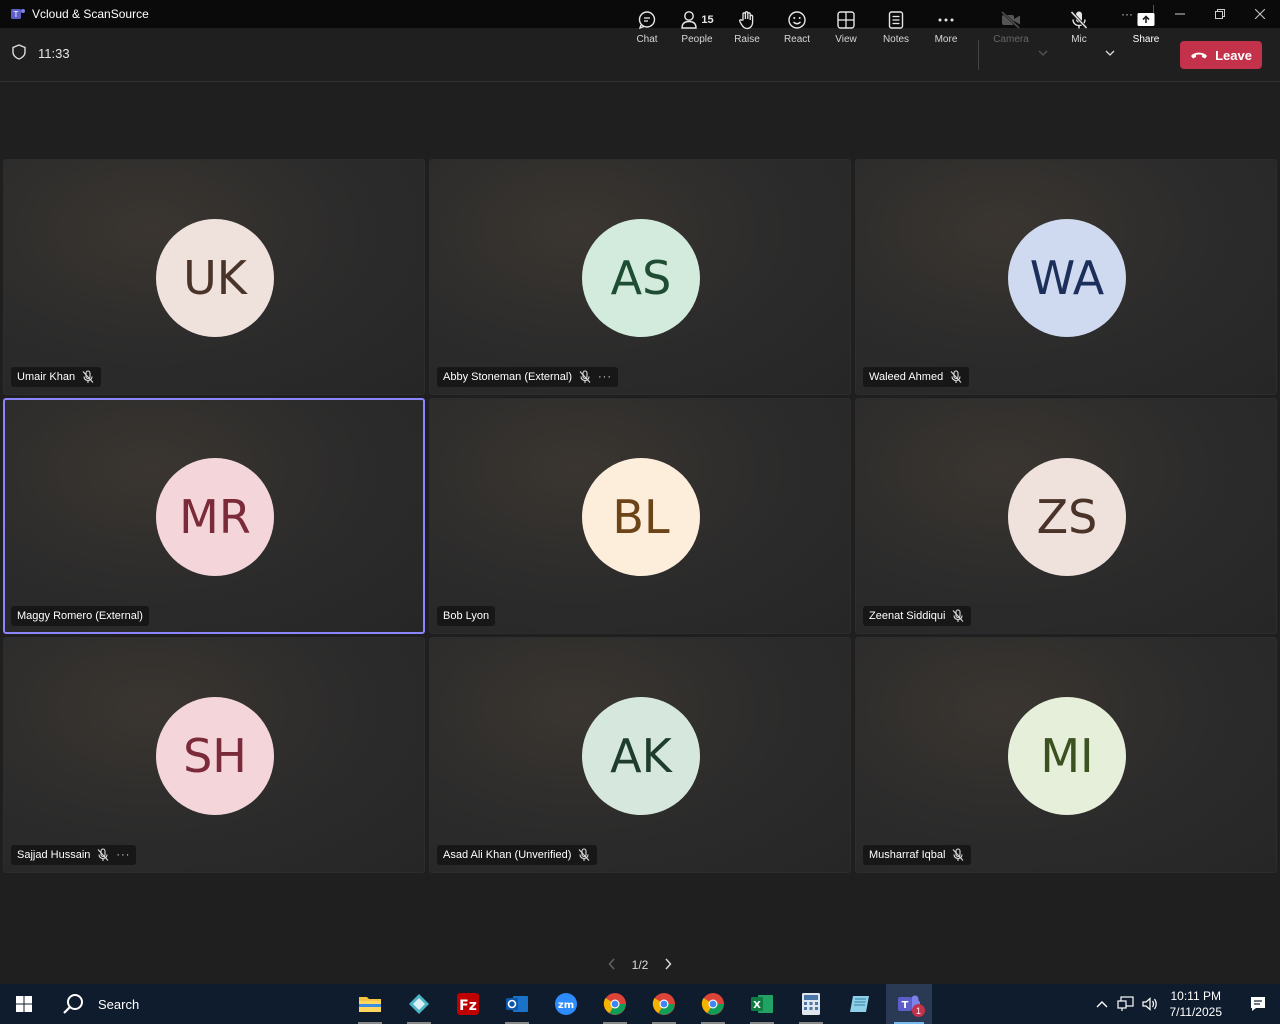  I want to click on view-button: View, so click(846, 26).